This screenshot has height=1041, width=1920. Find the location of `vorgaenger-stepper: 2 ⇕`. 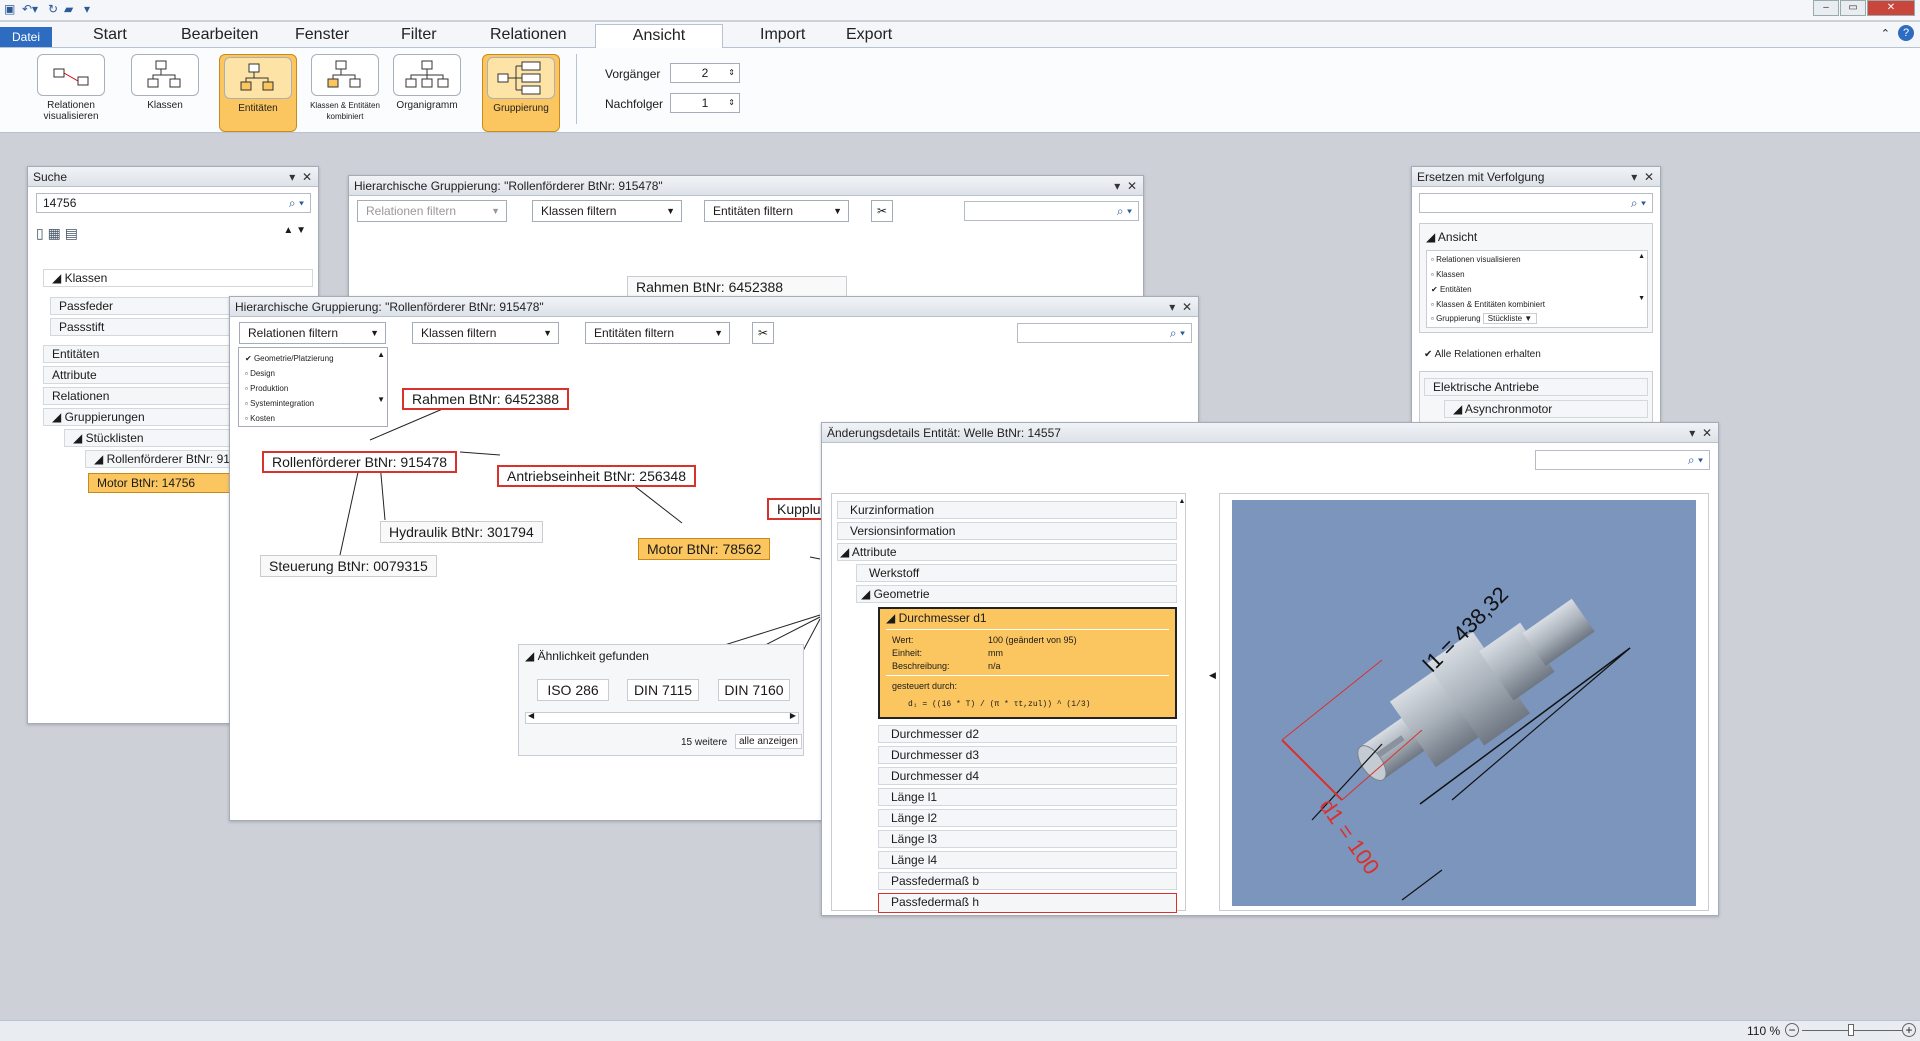

vorgaenger-stepper: 2 ⇕ is located at coordinates (705, 73).